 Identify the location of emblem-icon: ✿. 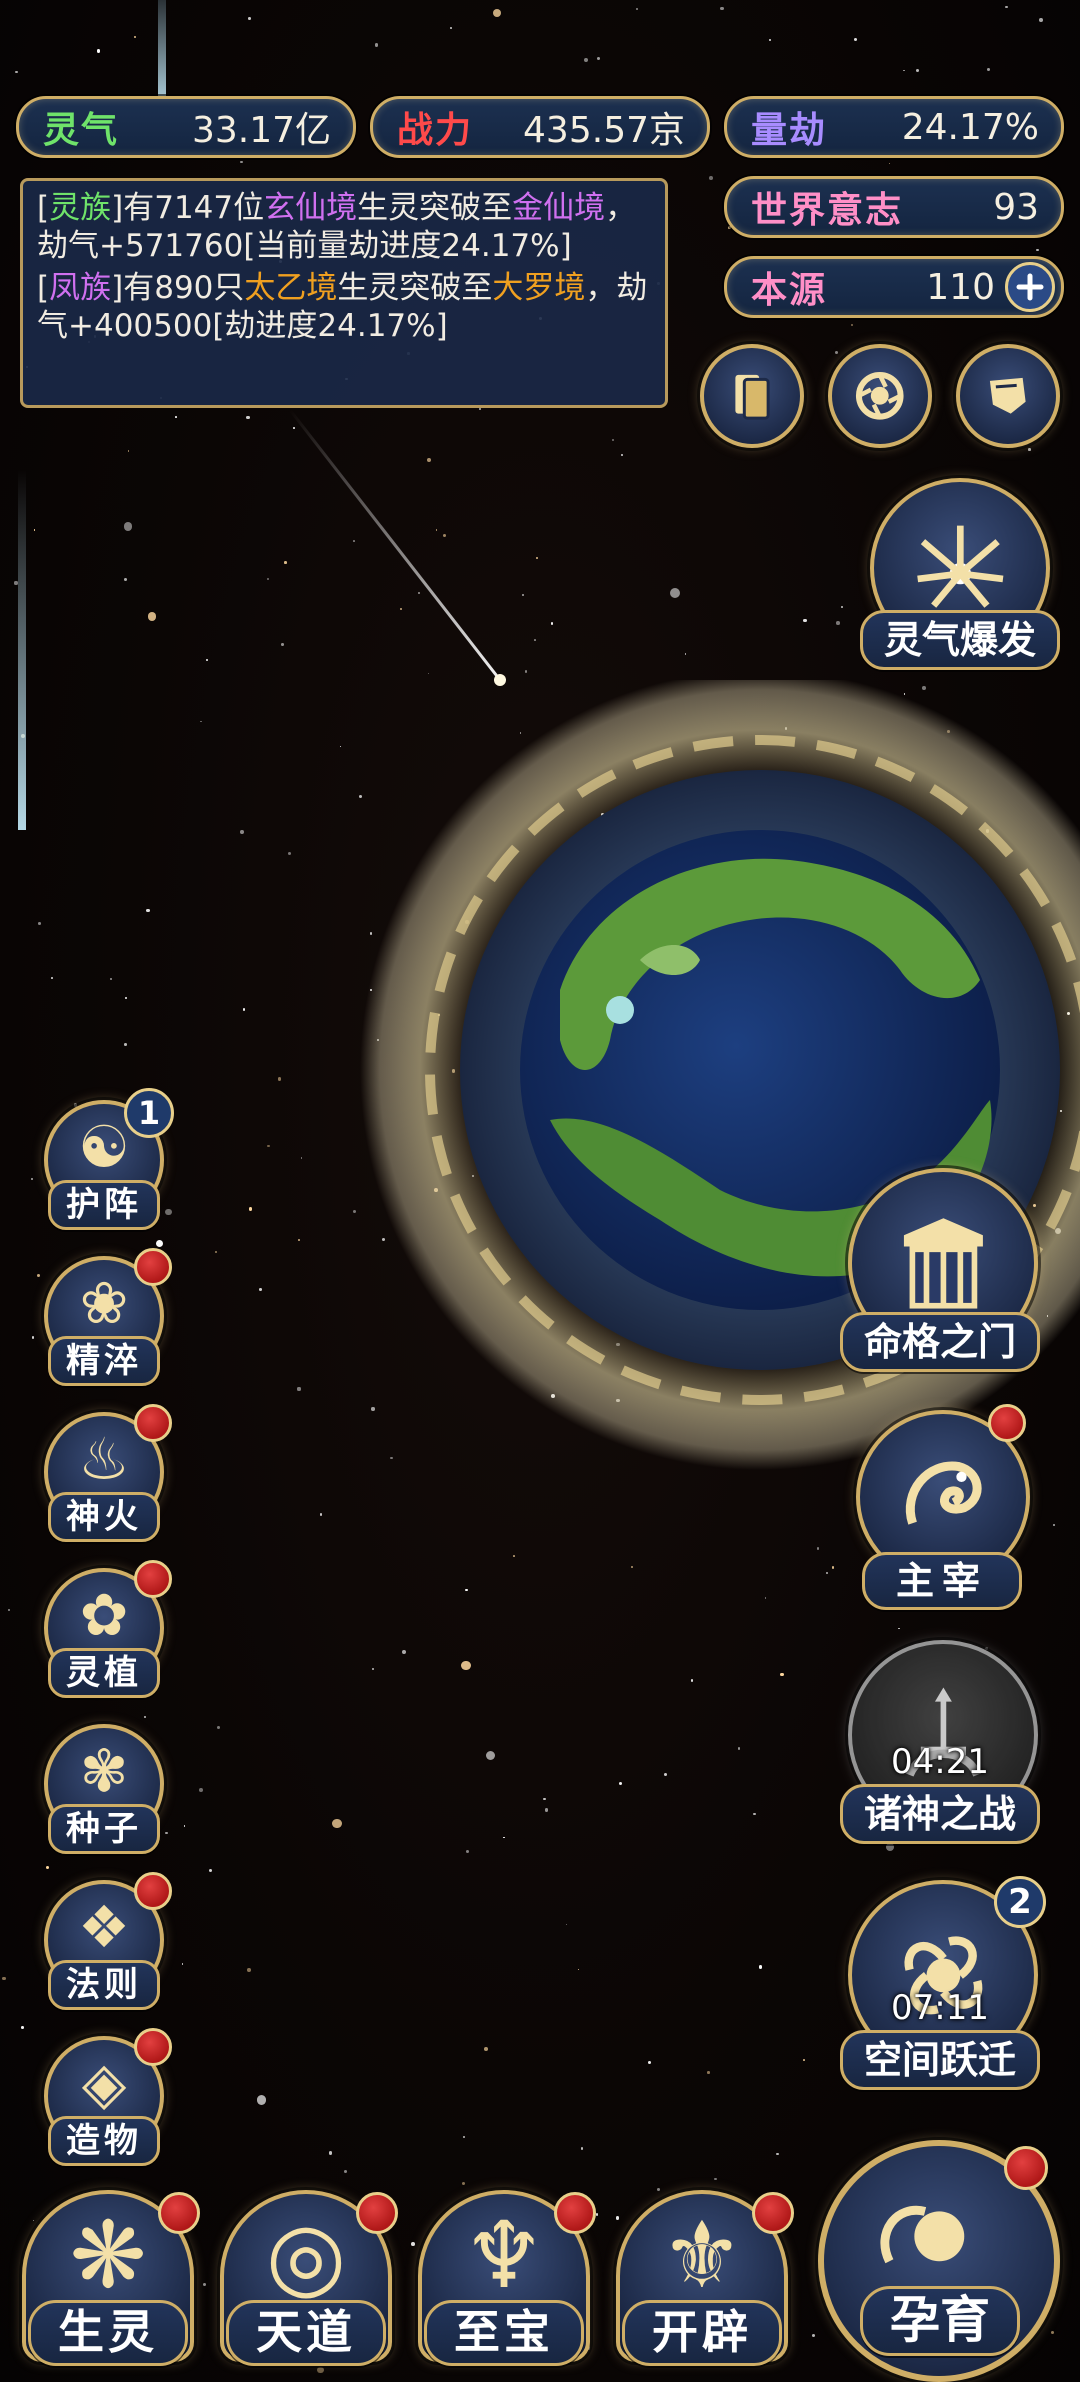
(104, 1615).